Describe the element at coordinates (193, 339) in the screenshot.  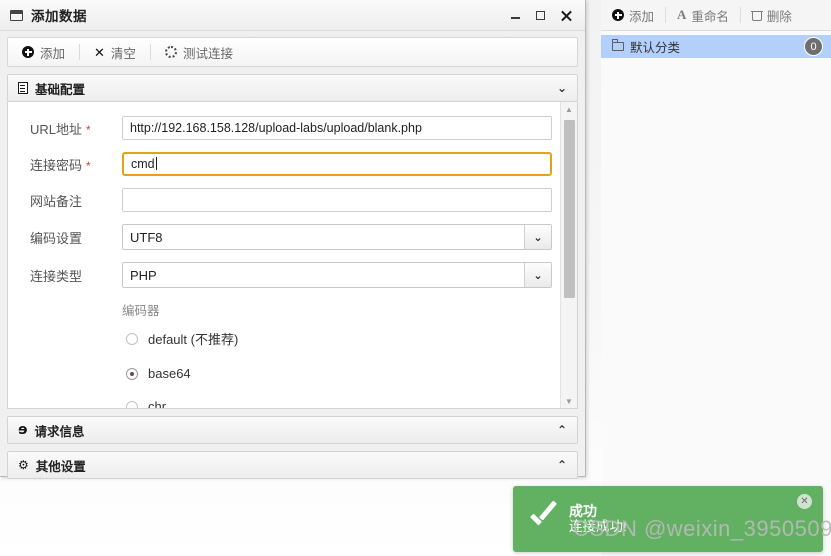
I see `encoder-option-label: default (不推荐)` at that location.